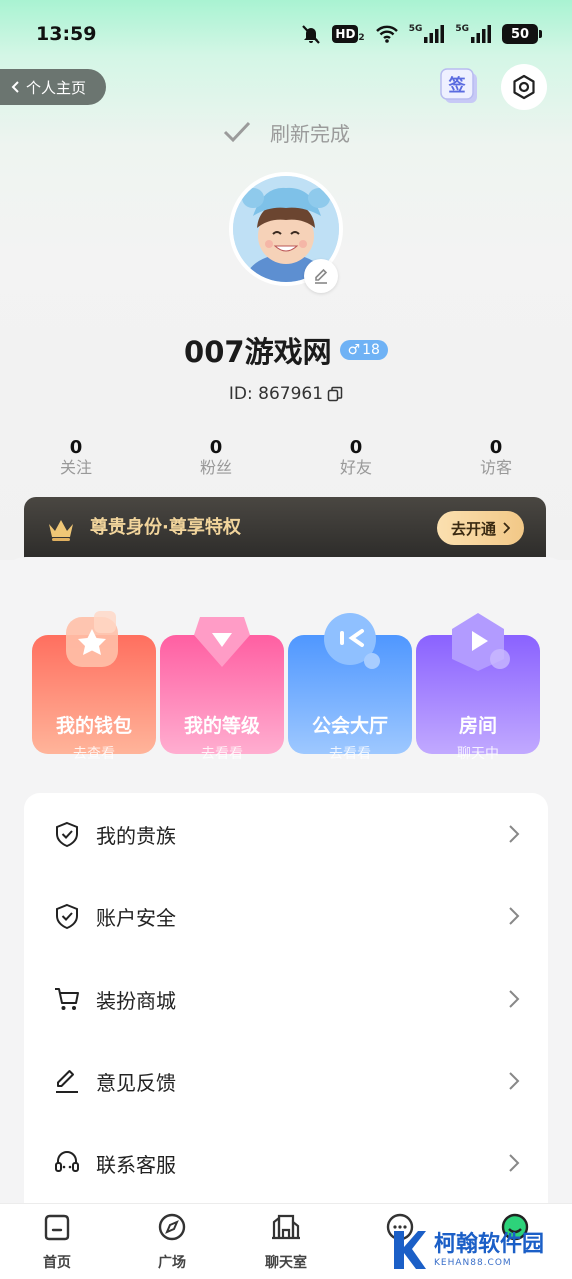 This screenshot has height=1279, width=572. I want to click on tile-level: 我的等级 去看看, so click(222, 689).